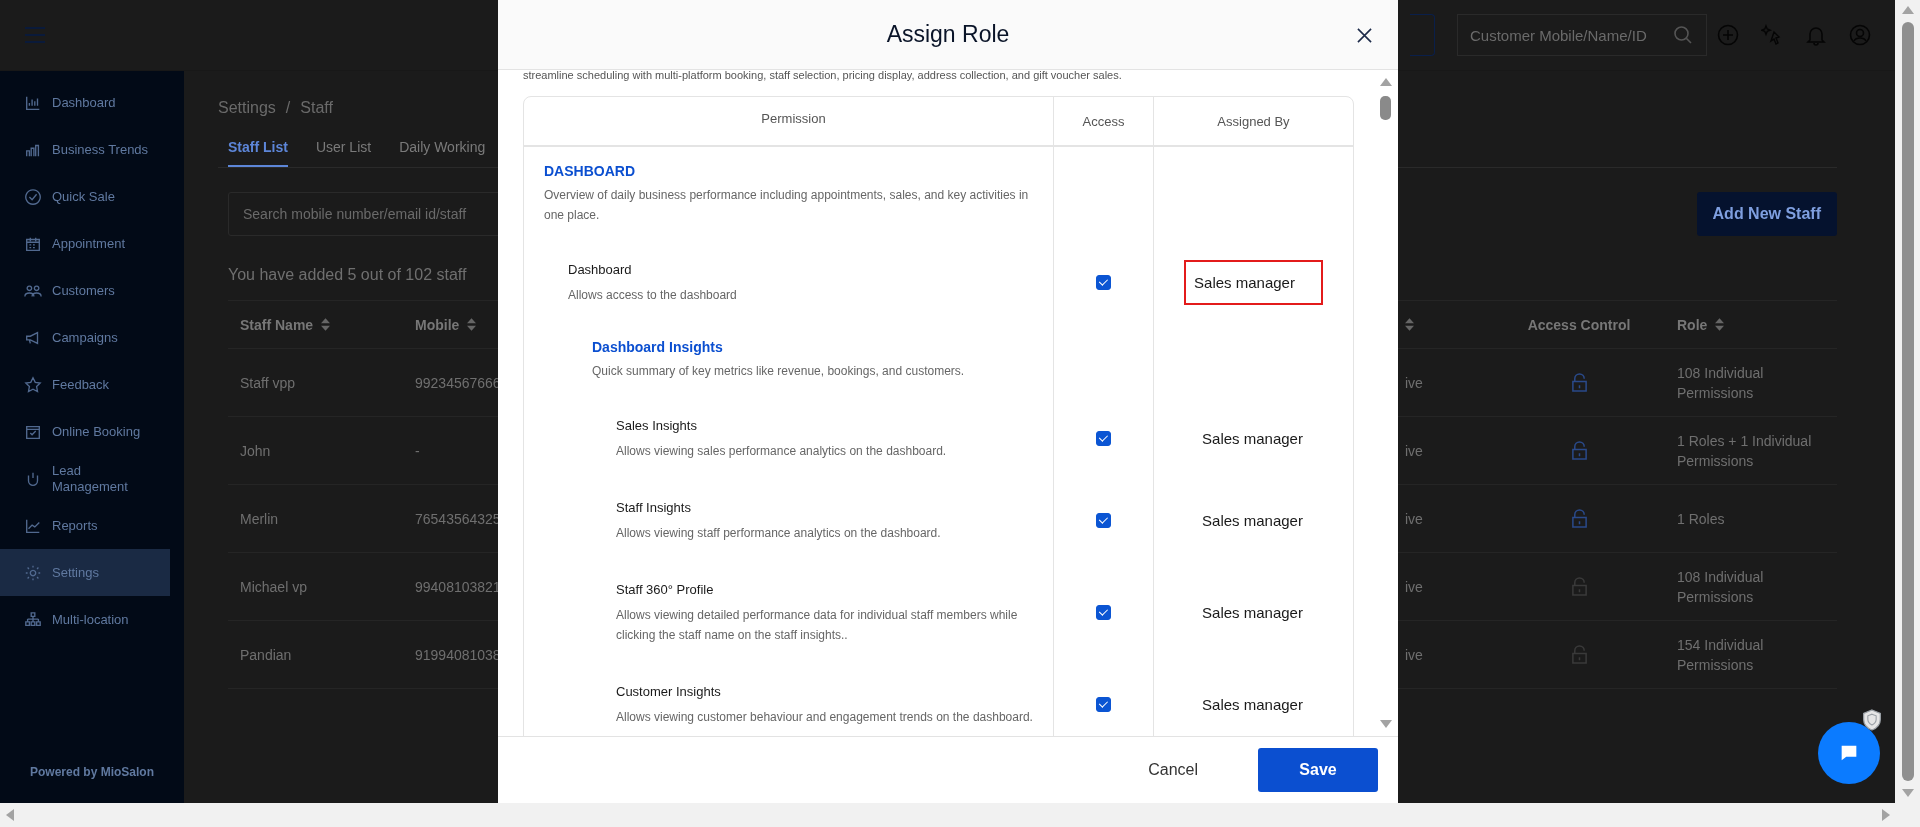  What do you see at coordinates (779, 533) in the screenshot?
I see `permission-description: Allows viewing staff performance analytics on the dashboard.` at bounding box center [779, 533].